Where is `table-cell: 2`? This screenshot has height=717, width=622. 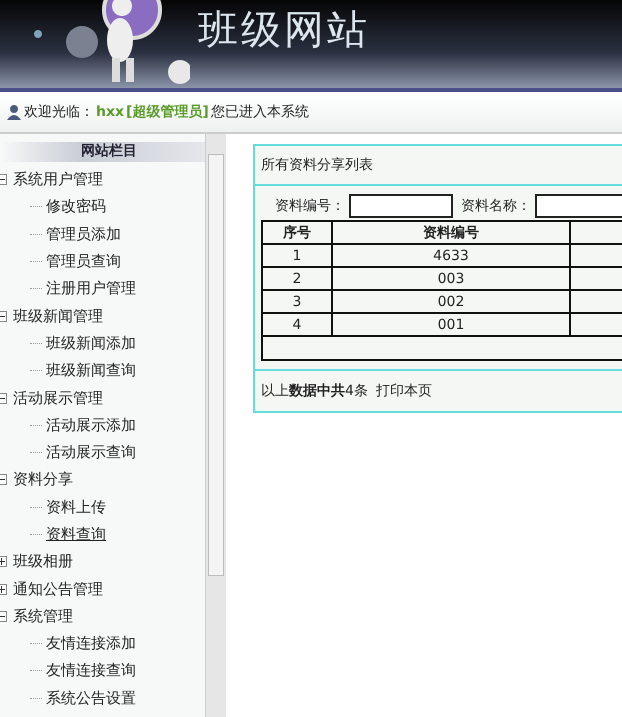
table-cell: 2 is located at coordinates (297, 278).